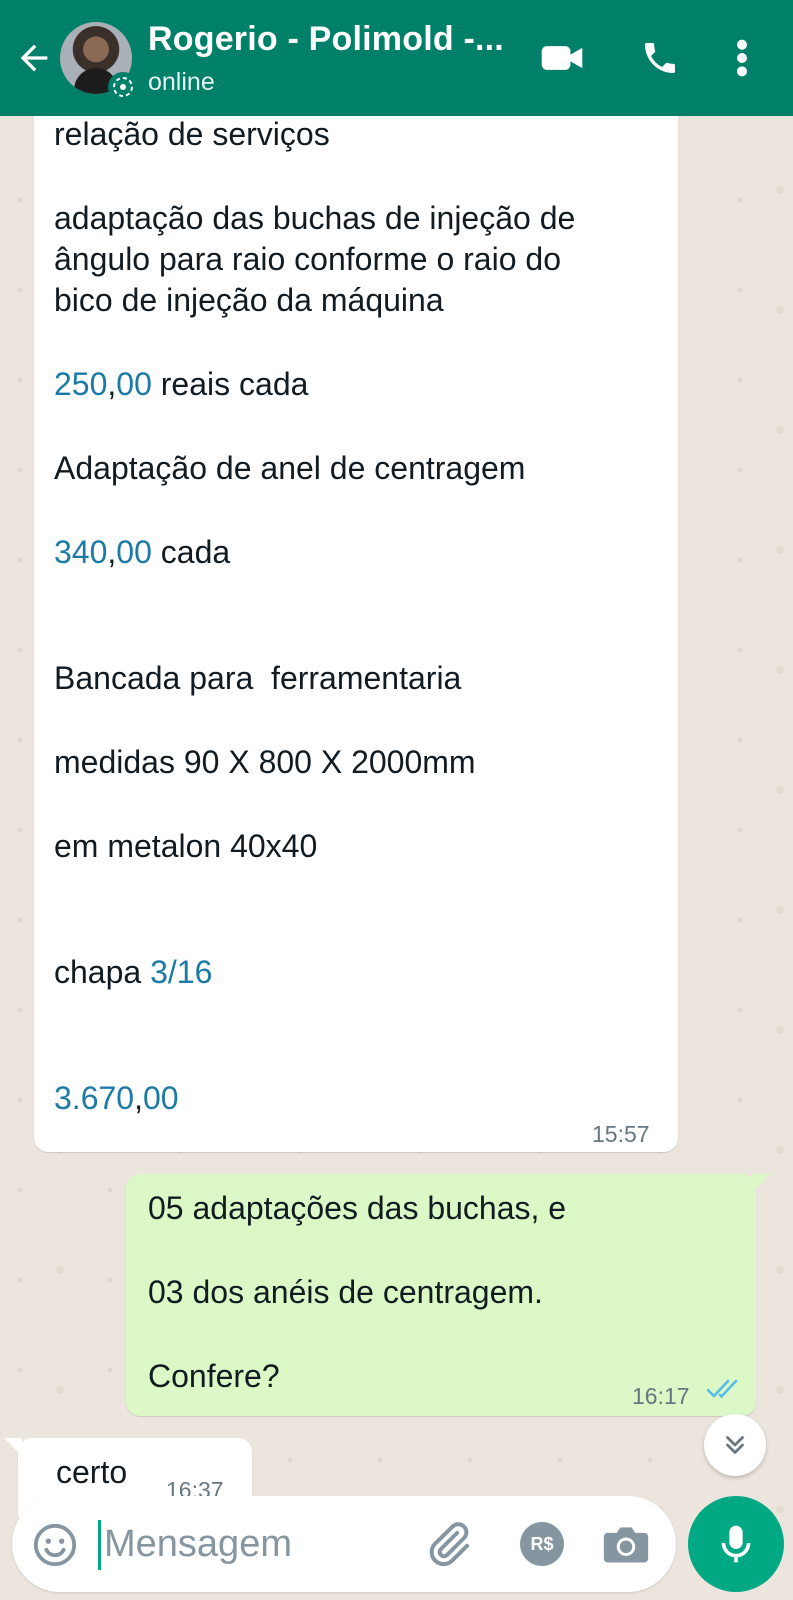 Image resolution: width=793 pixels, height=1600 pixels. What do you see at coordinates (181, 384) in the screenshot?
I see `message-line: 250,00 reais cada` at bounding box center [181, 384].